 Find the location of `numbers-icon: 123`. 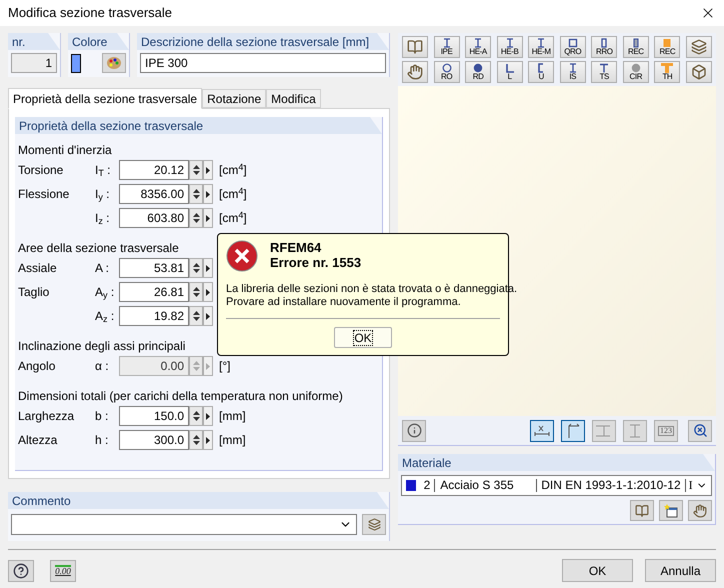

numbers-icon: 123 is located at coordinates (666, 431).